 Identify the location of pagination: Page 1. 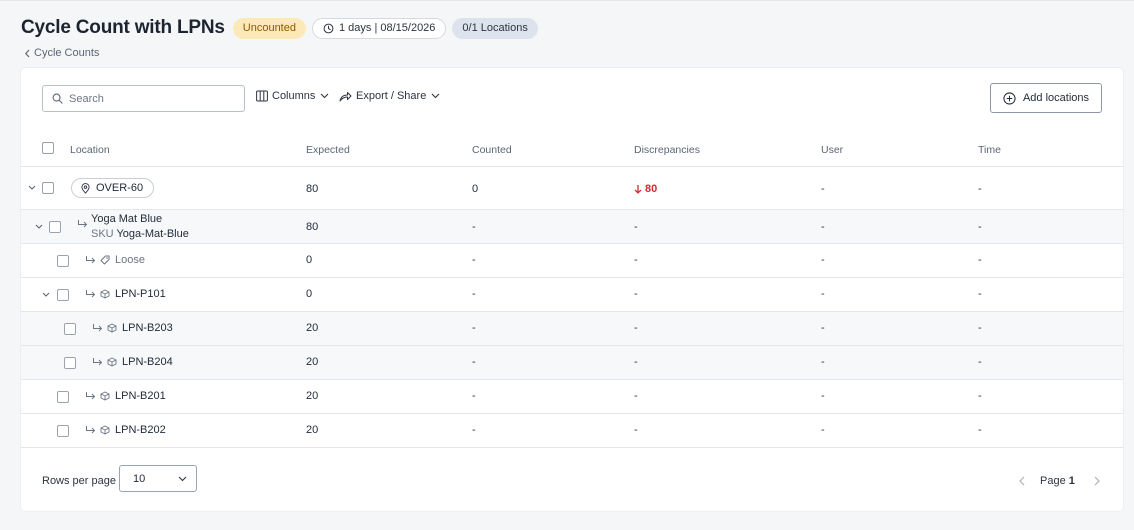
(1059, 481).